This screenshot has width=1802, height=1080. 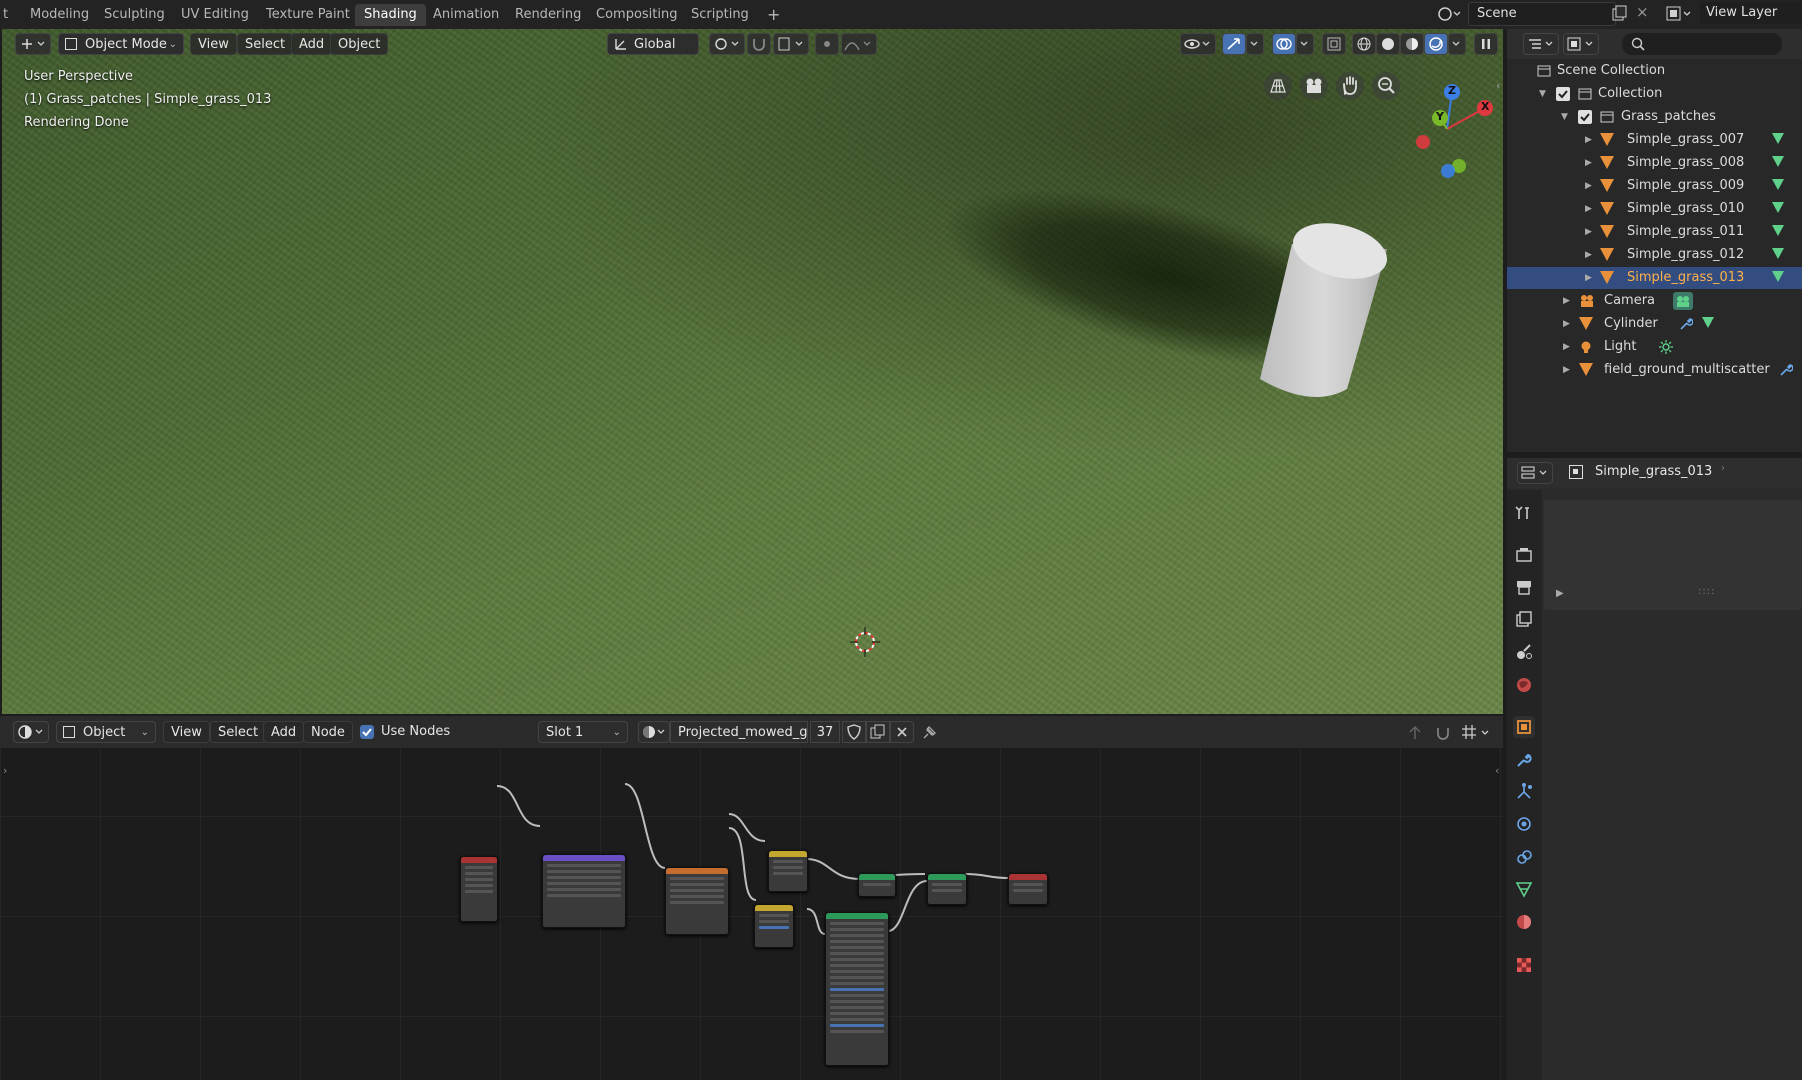 I want to click on pause-render-icon, so click(x=1486, y=44).